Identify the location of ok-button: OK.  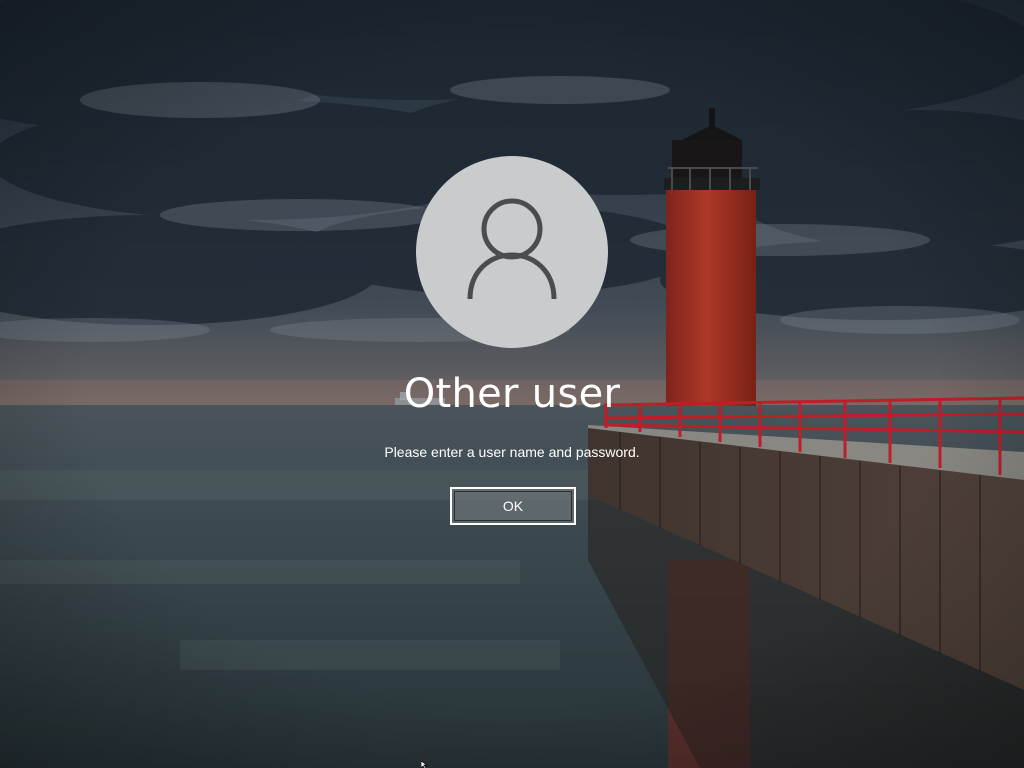
(513, 506).